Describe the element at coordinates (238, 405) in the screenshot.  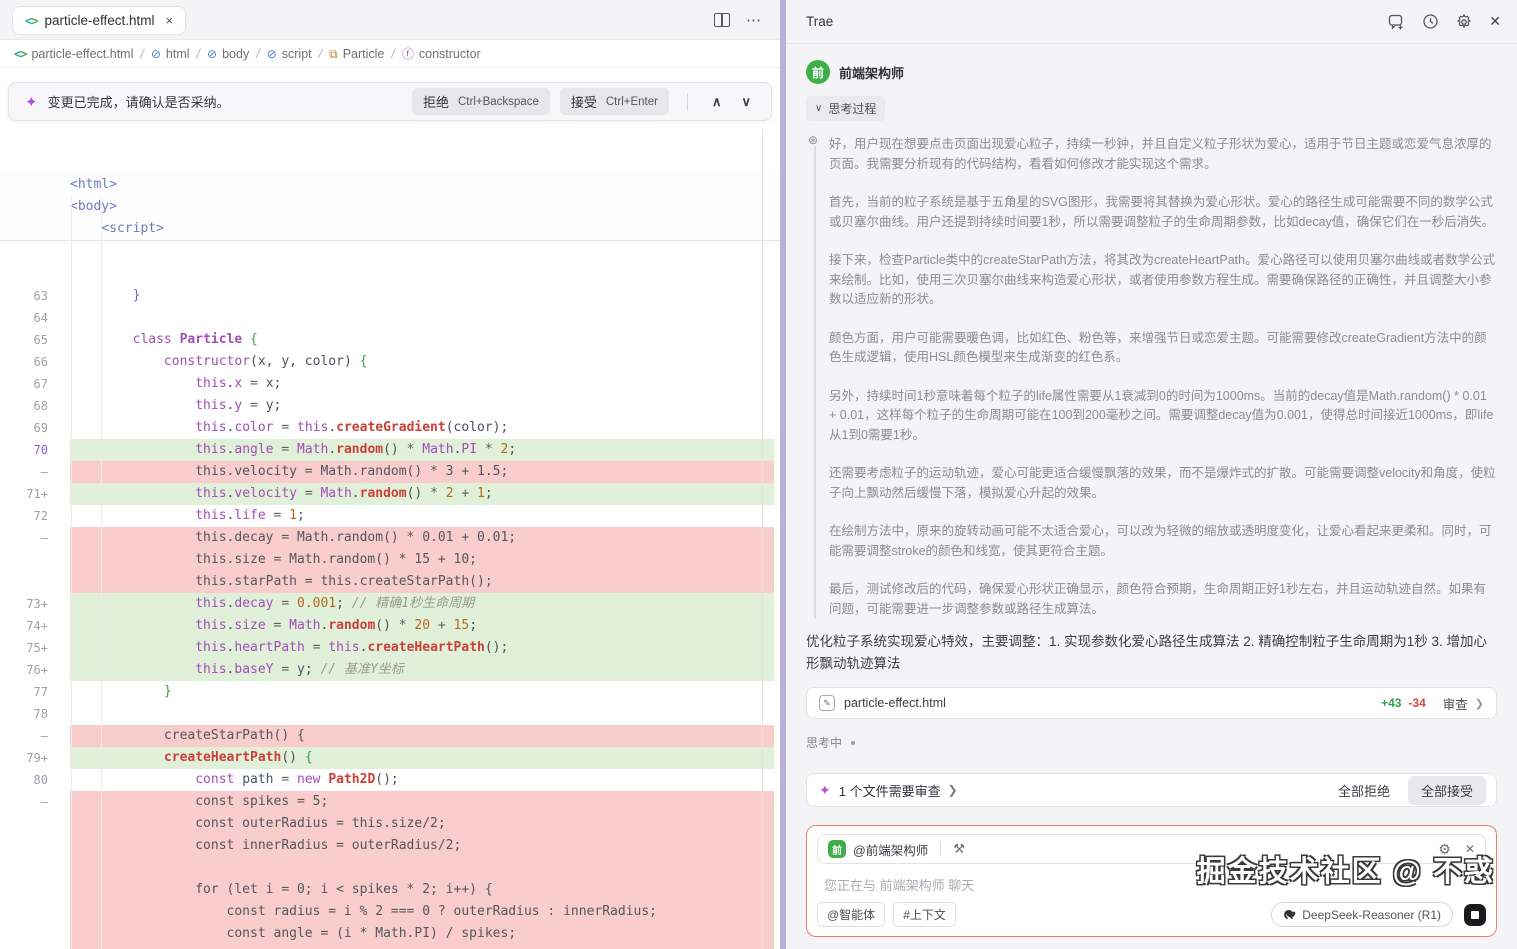
I see `code-text: this.y = y;` at that location.